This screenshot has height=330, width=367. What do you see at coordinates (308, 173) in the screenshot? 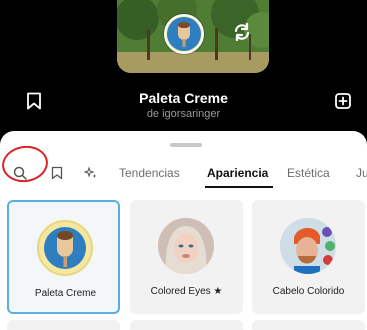
I see `tab-estetica: Estética` at bounding box center [308, 173].